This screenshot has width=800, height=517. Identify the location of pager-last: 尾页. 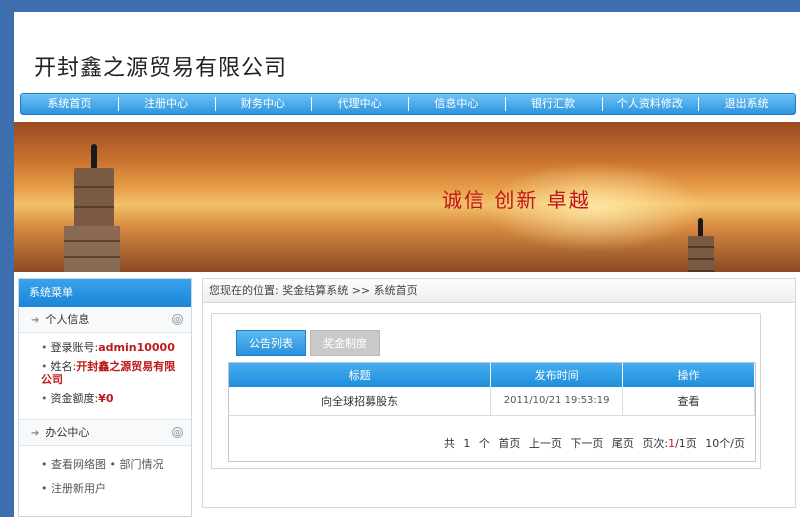
(623, 443).